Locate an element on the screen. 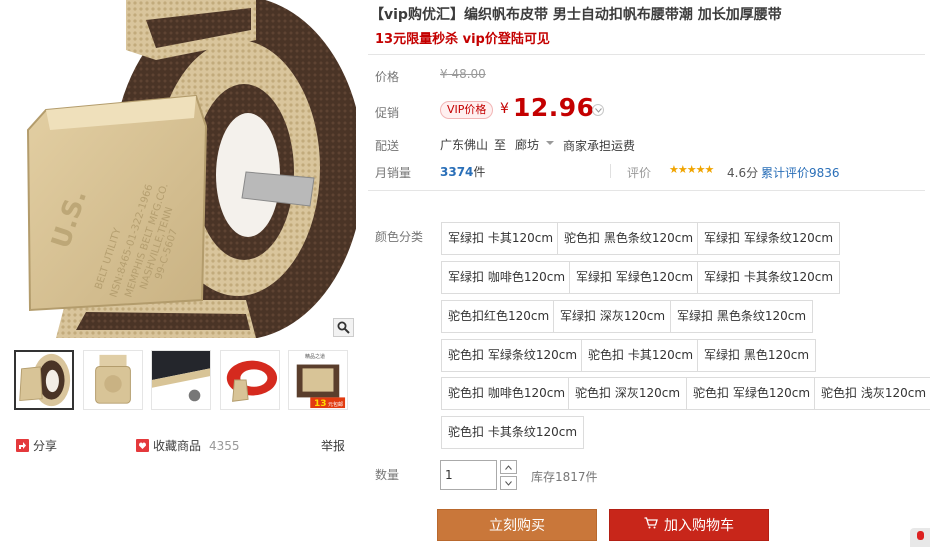 The height and width of the screenshot is (547, 930). add-to-cart-label: 加入购物车 is located at coordinates (699, 526).